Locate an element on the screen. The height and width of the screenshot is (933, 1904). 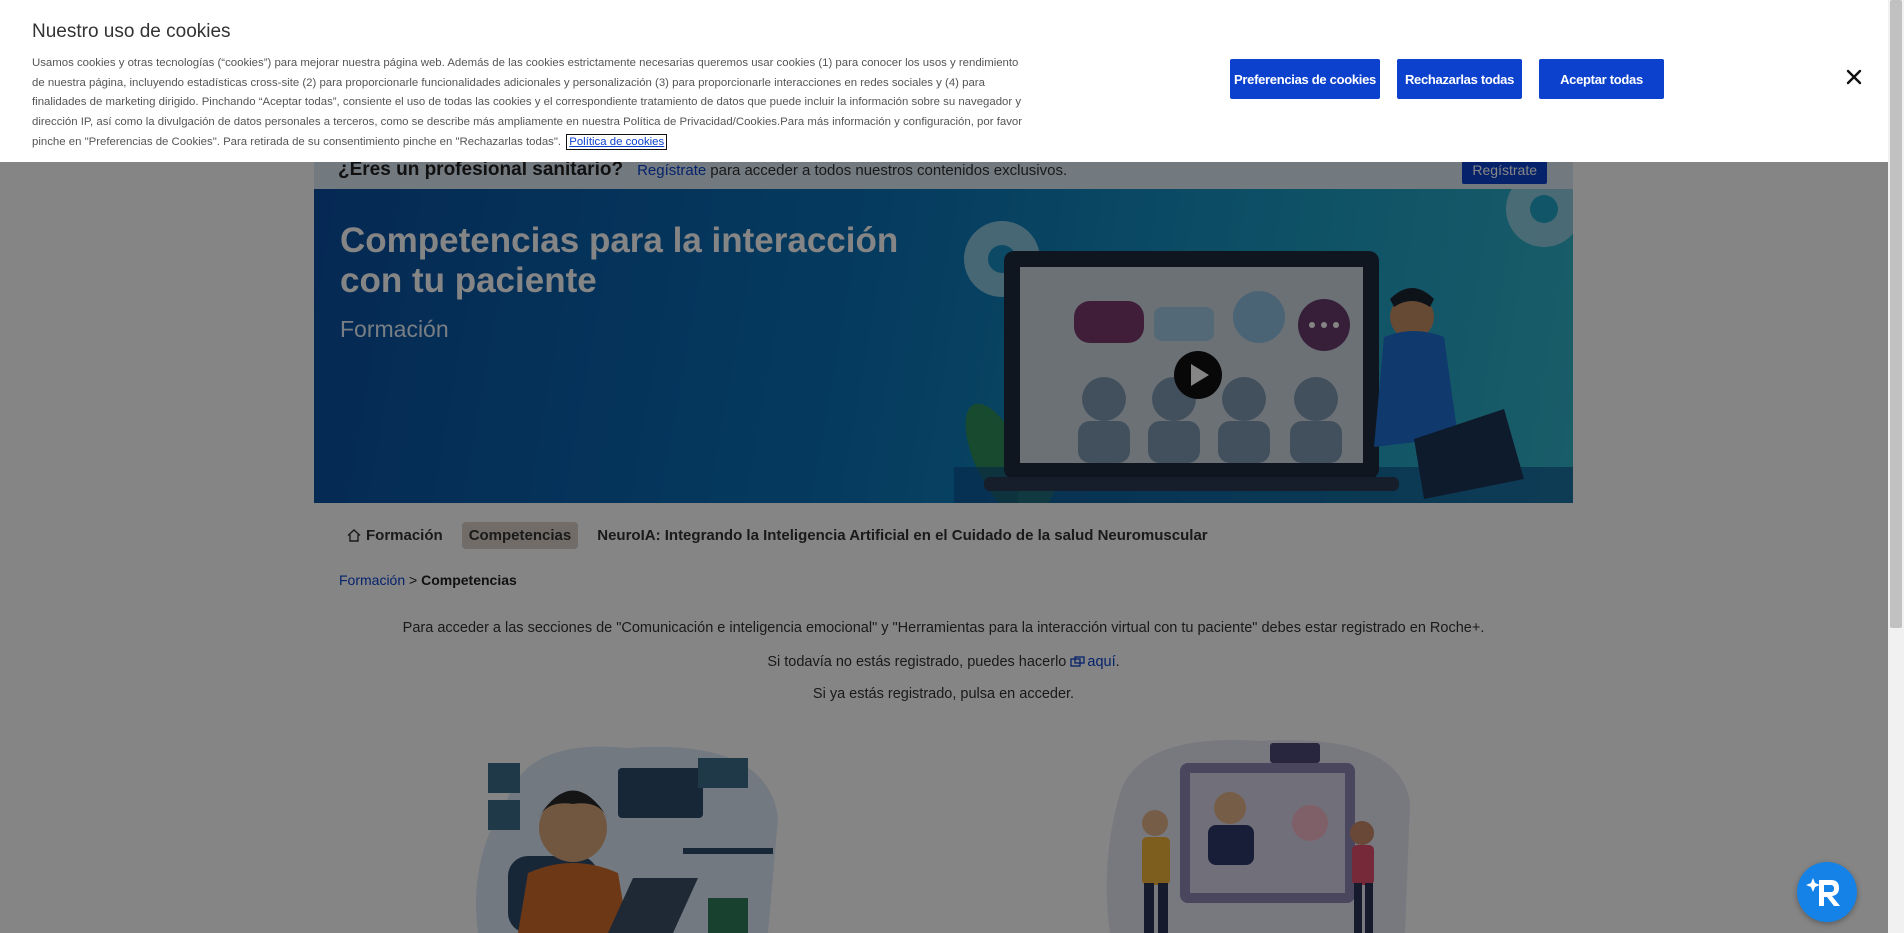
assistant-button is located at coordinates (1827, 892).